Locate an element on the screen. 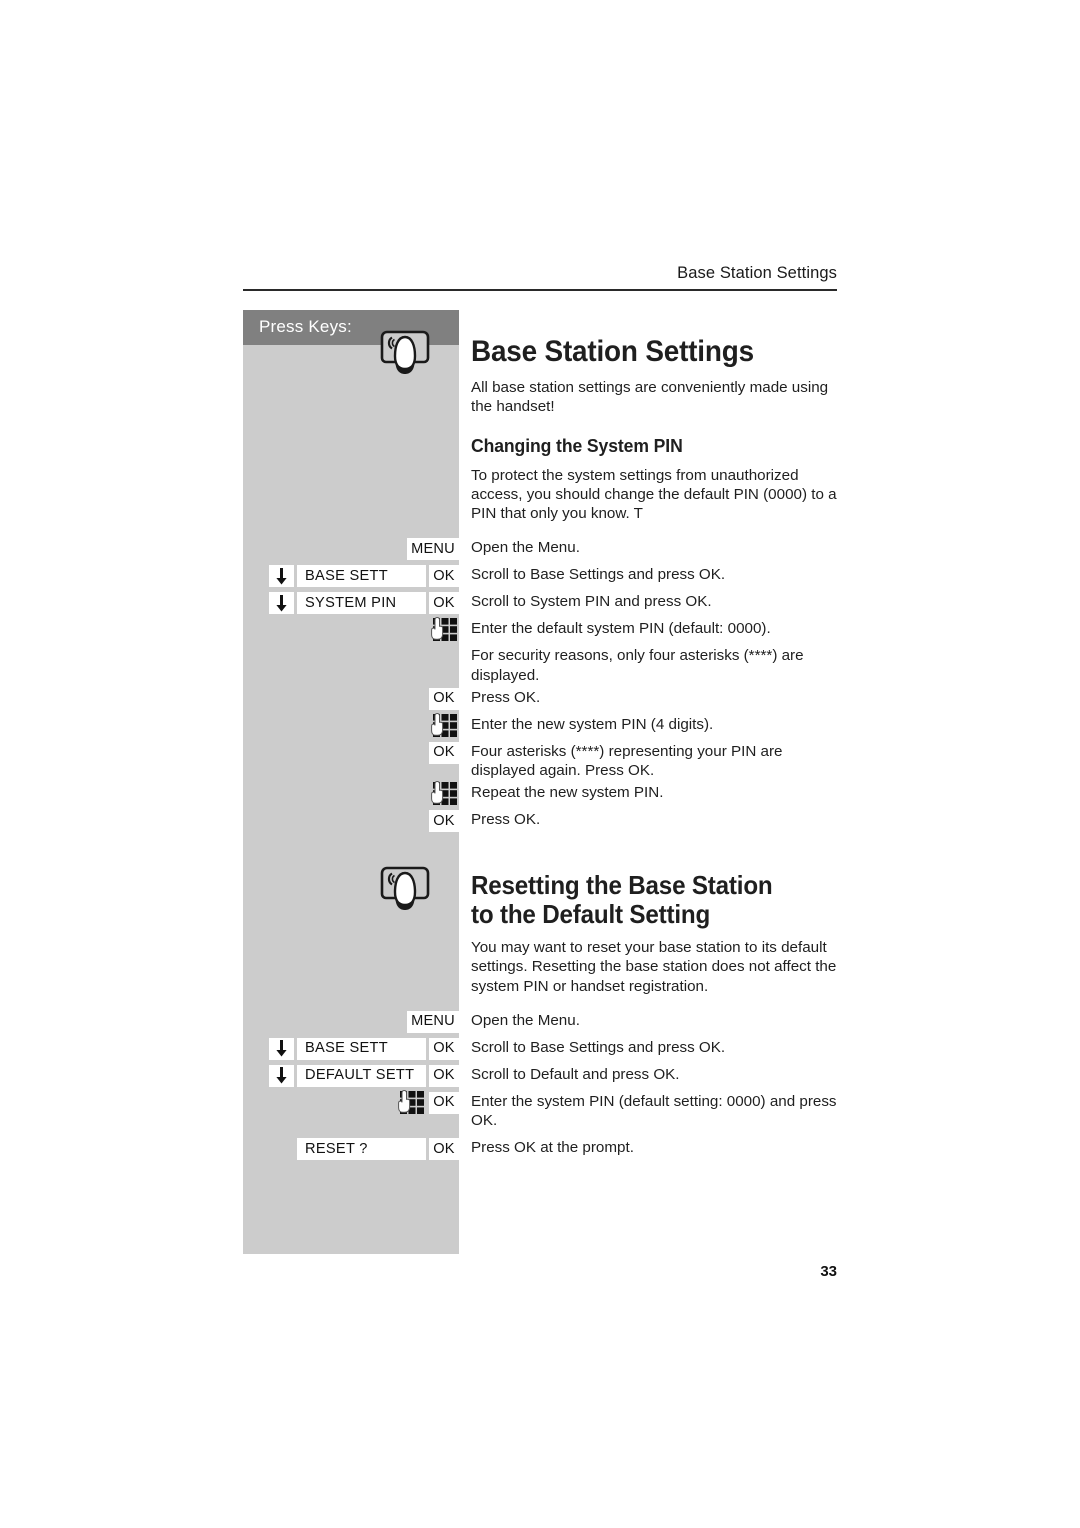  step-row: Repeat the new system PIN. is located at coordinates (540, 794).